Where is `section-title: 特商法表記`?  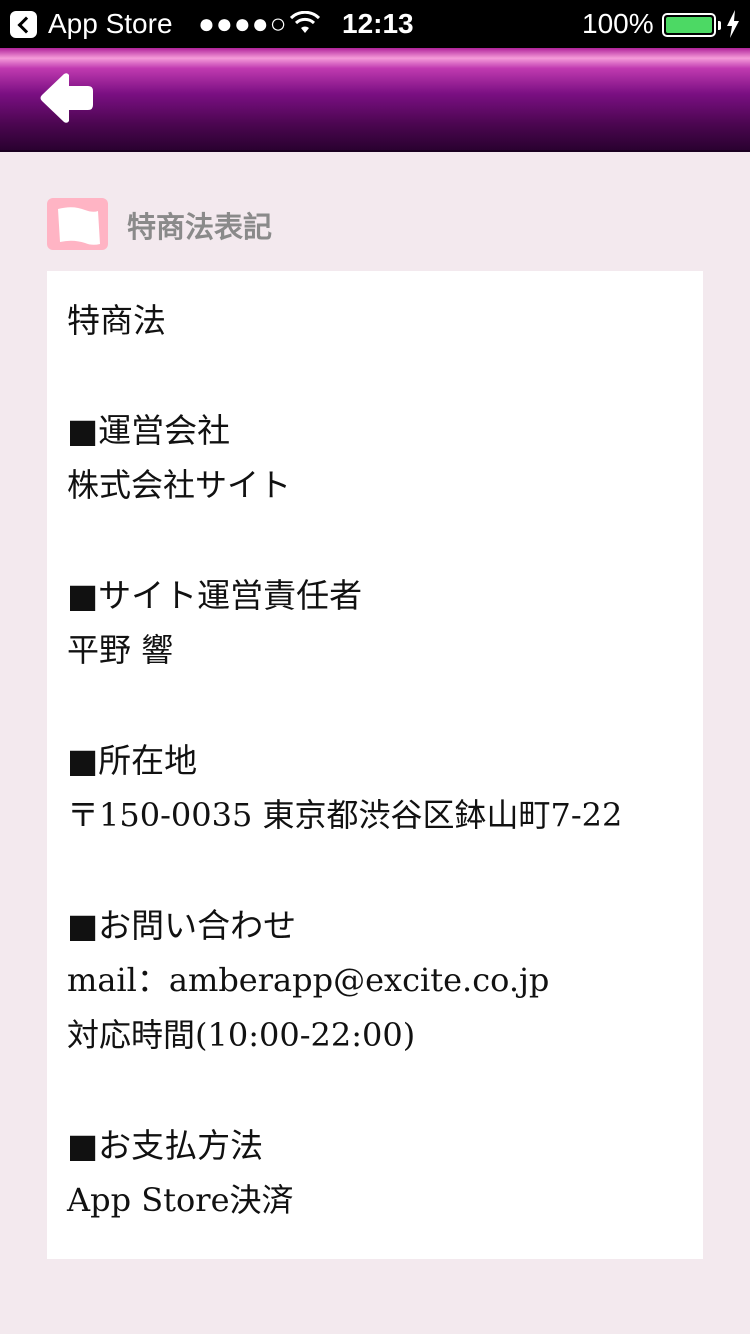 section-title: 特商法表記 is located at coordinates (200, 227).